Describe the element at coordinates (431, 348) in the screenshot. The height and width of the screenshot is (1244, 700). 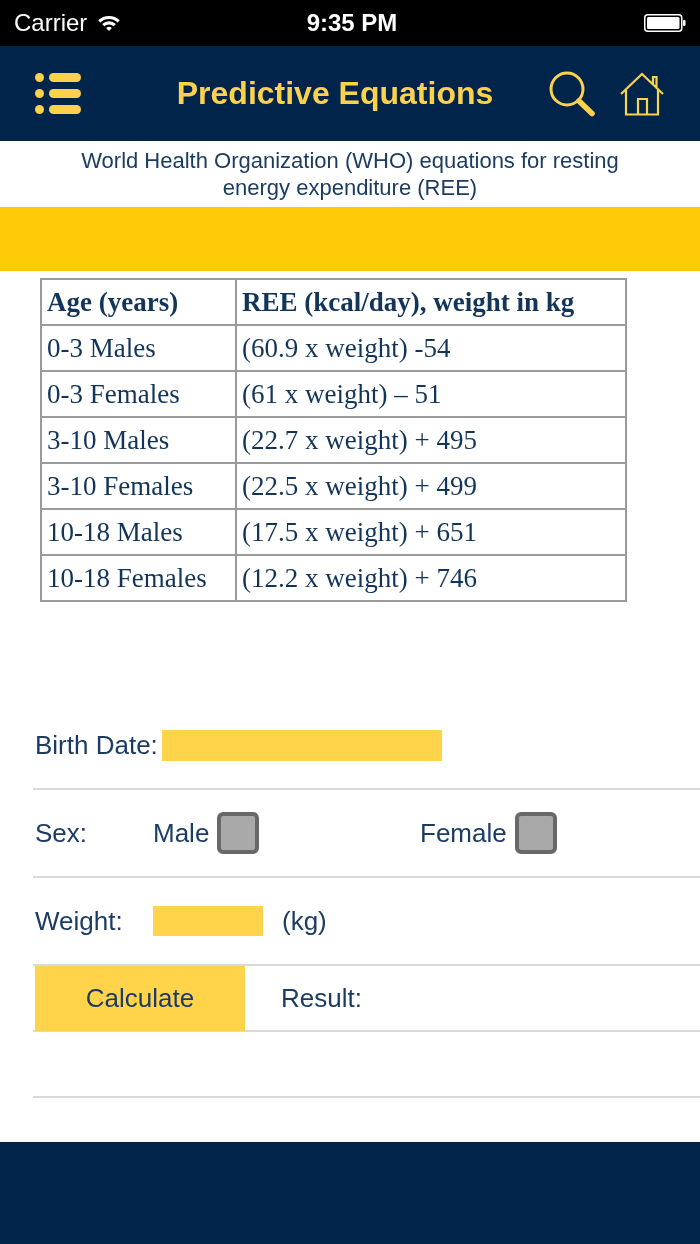
I see `table-cell: (60.9 x weight) -54` at that location.